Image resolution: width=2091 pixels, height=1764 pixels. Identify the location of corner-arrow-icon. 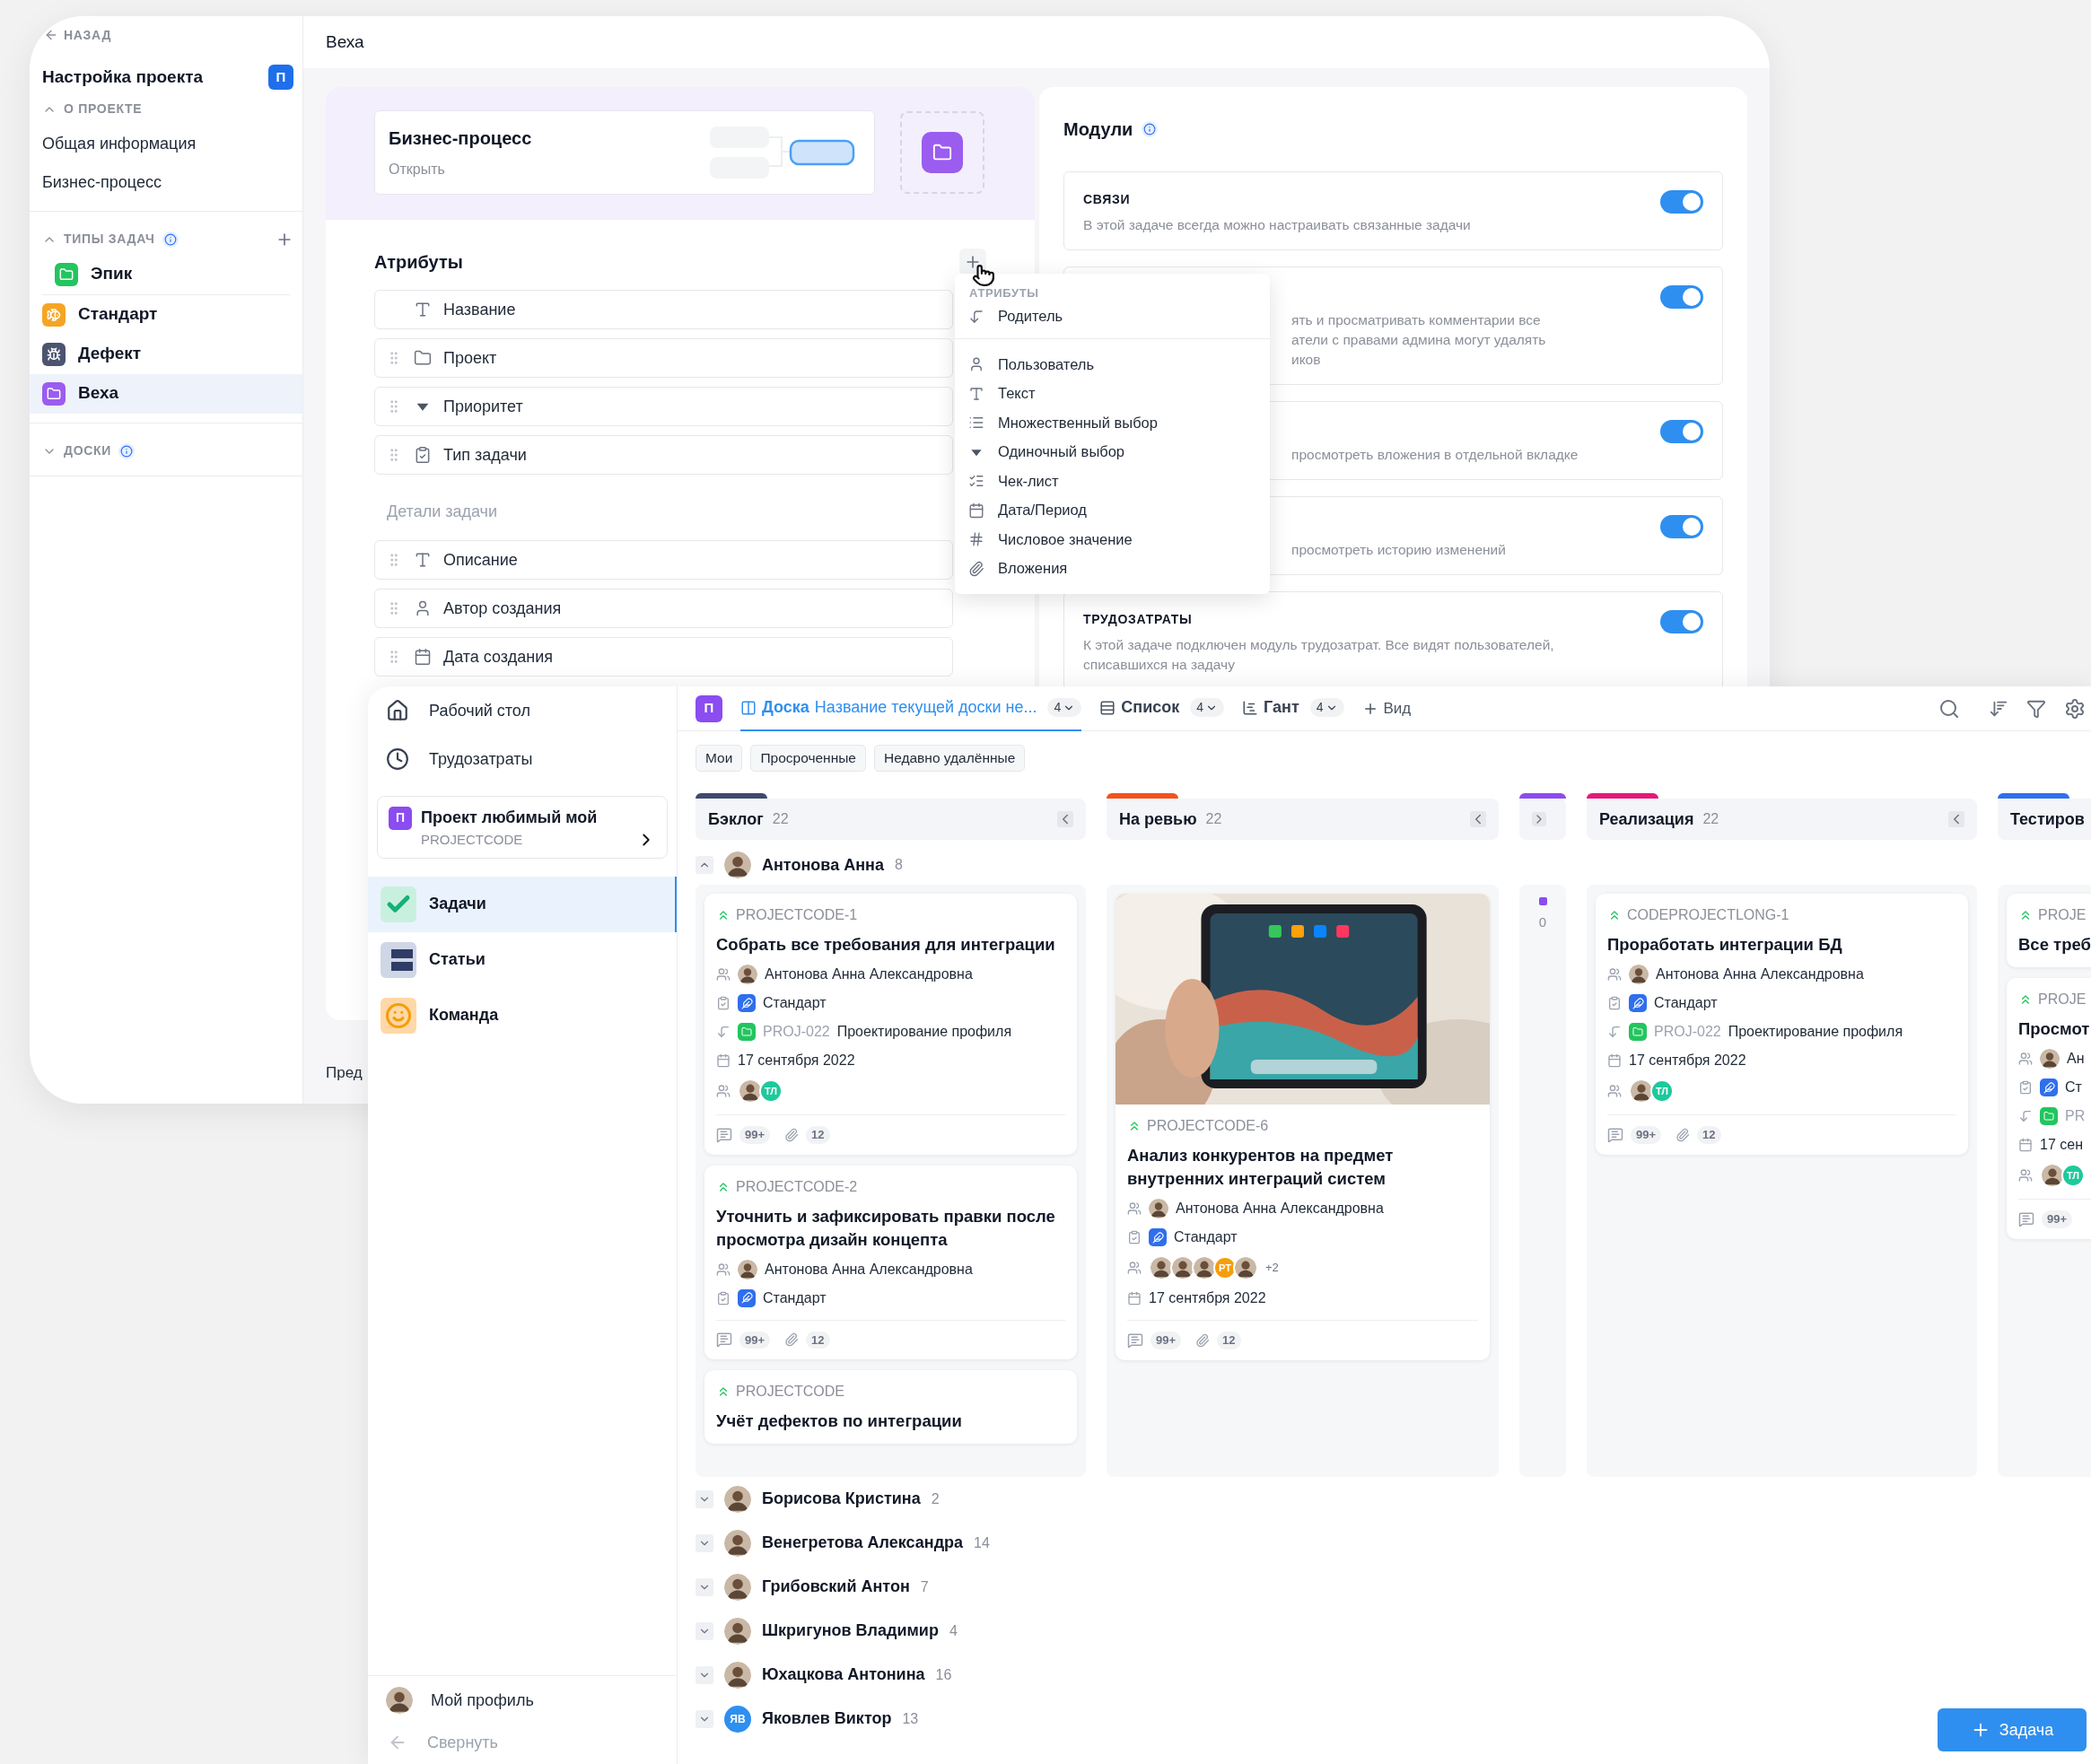
(1614, 1032).